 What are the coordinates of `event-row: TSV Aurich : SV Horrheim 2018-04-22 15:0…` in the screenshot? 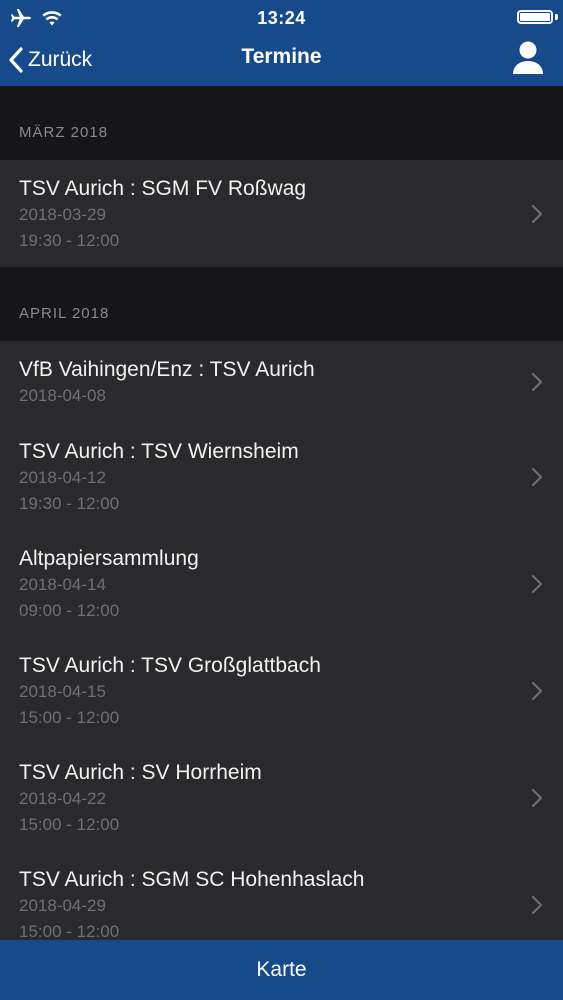 It's located at (281, 797).